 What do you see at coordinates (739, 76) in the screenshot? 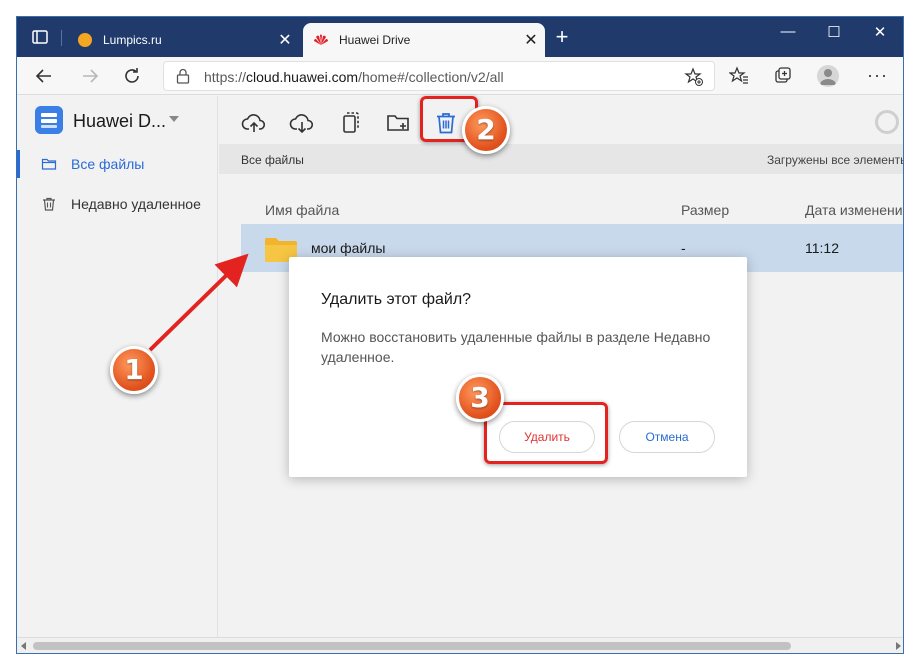
I see `favorites-icon` at bounding box center [739, 76].